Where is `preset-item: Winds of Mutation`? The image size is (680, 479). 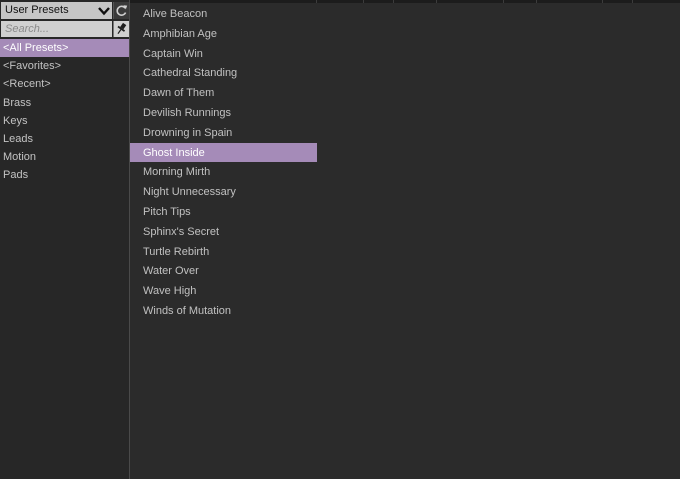 preset-item: Winds of Mutation is located at coordinates (223, 311).